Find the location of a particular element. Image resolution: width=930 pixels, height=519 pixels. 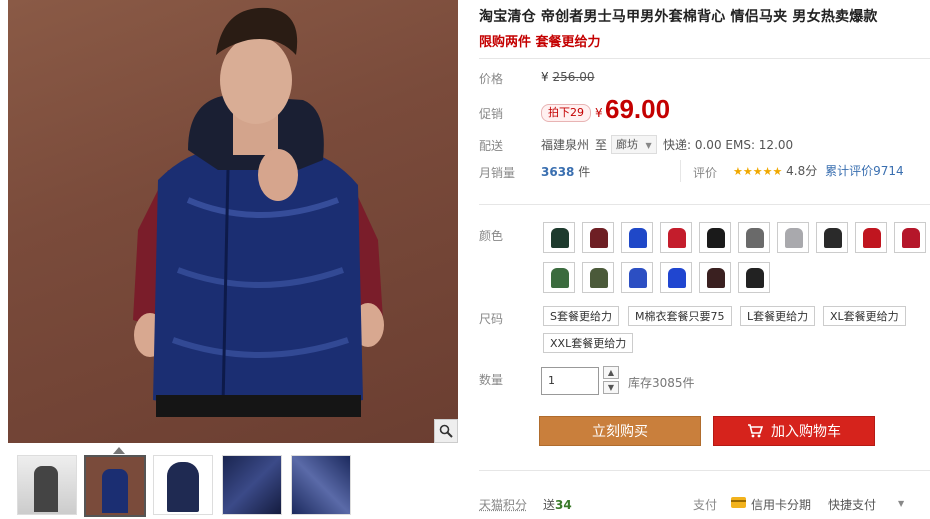

credit-installment: 信用卡分期 is located at coordinates (781, 504).